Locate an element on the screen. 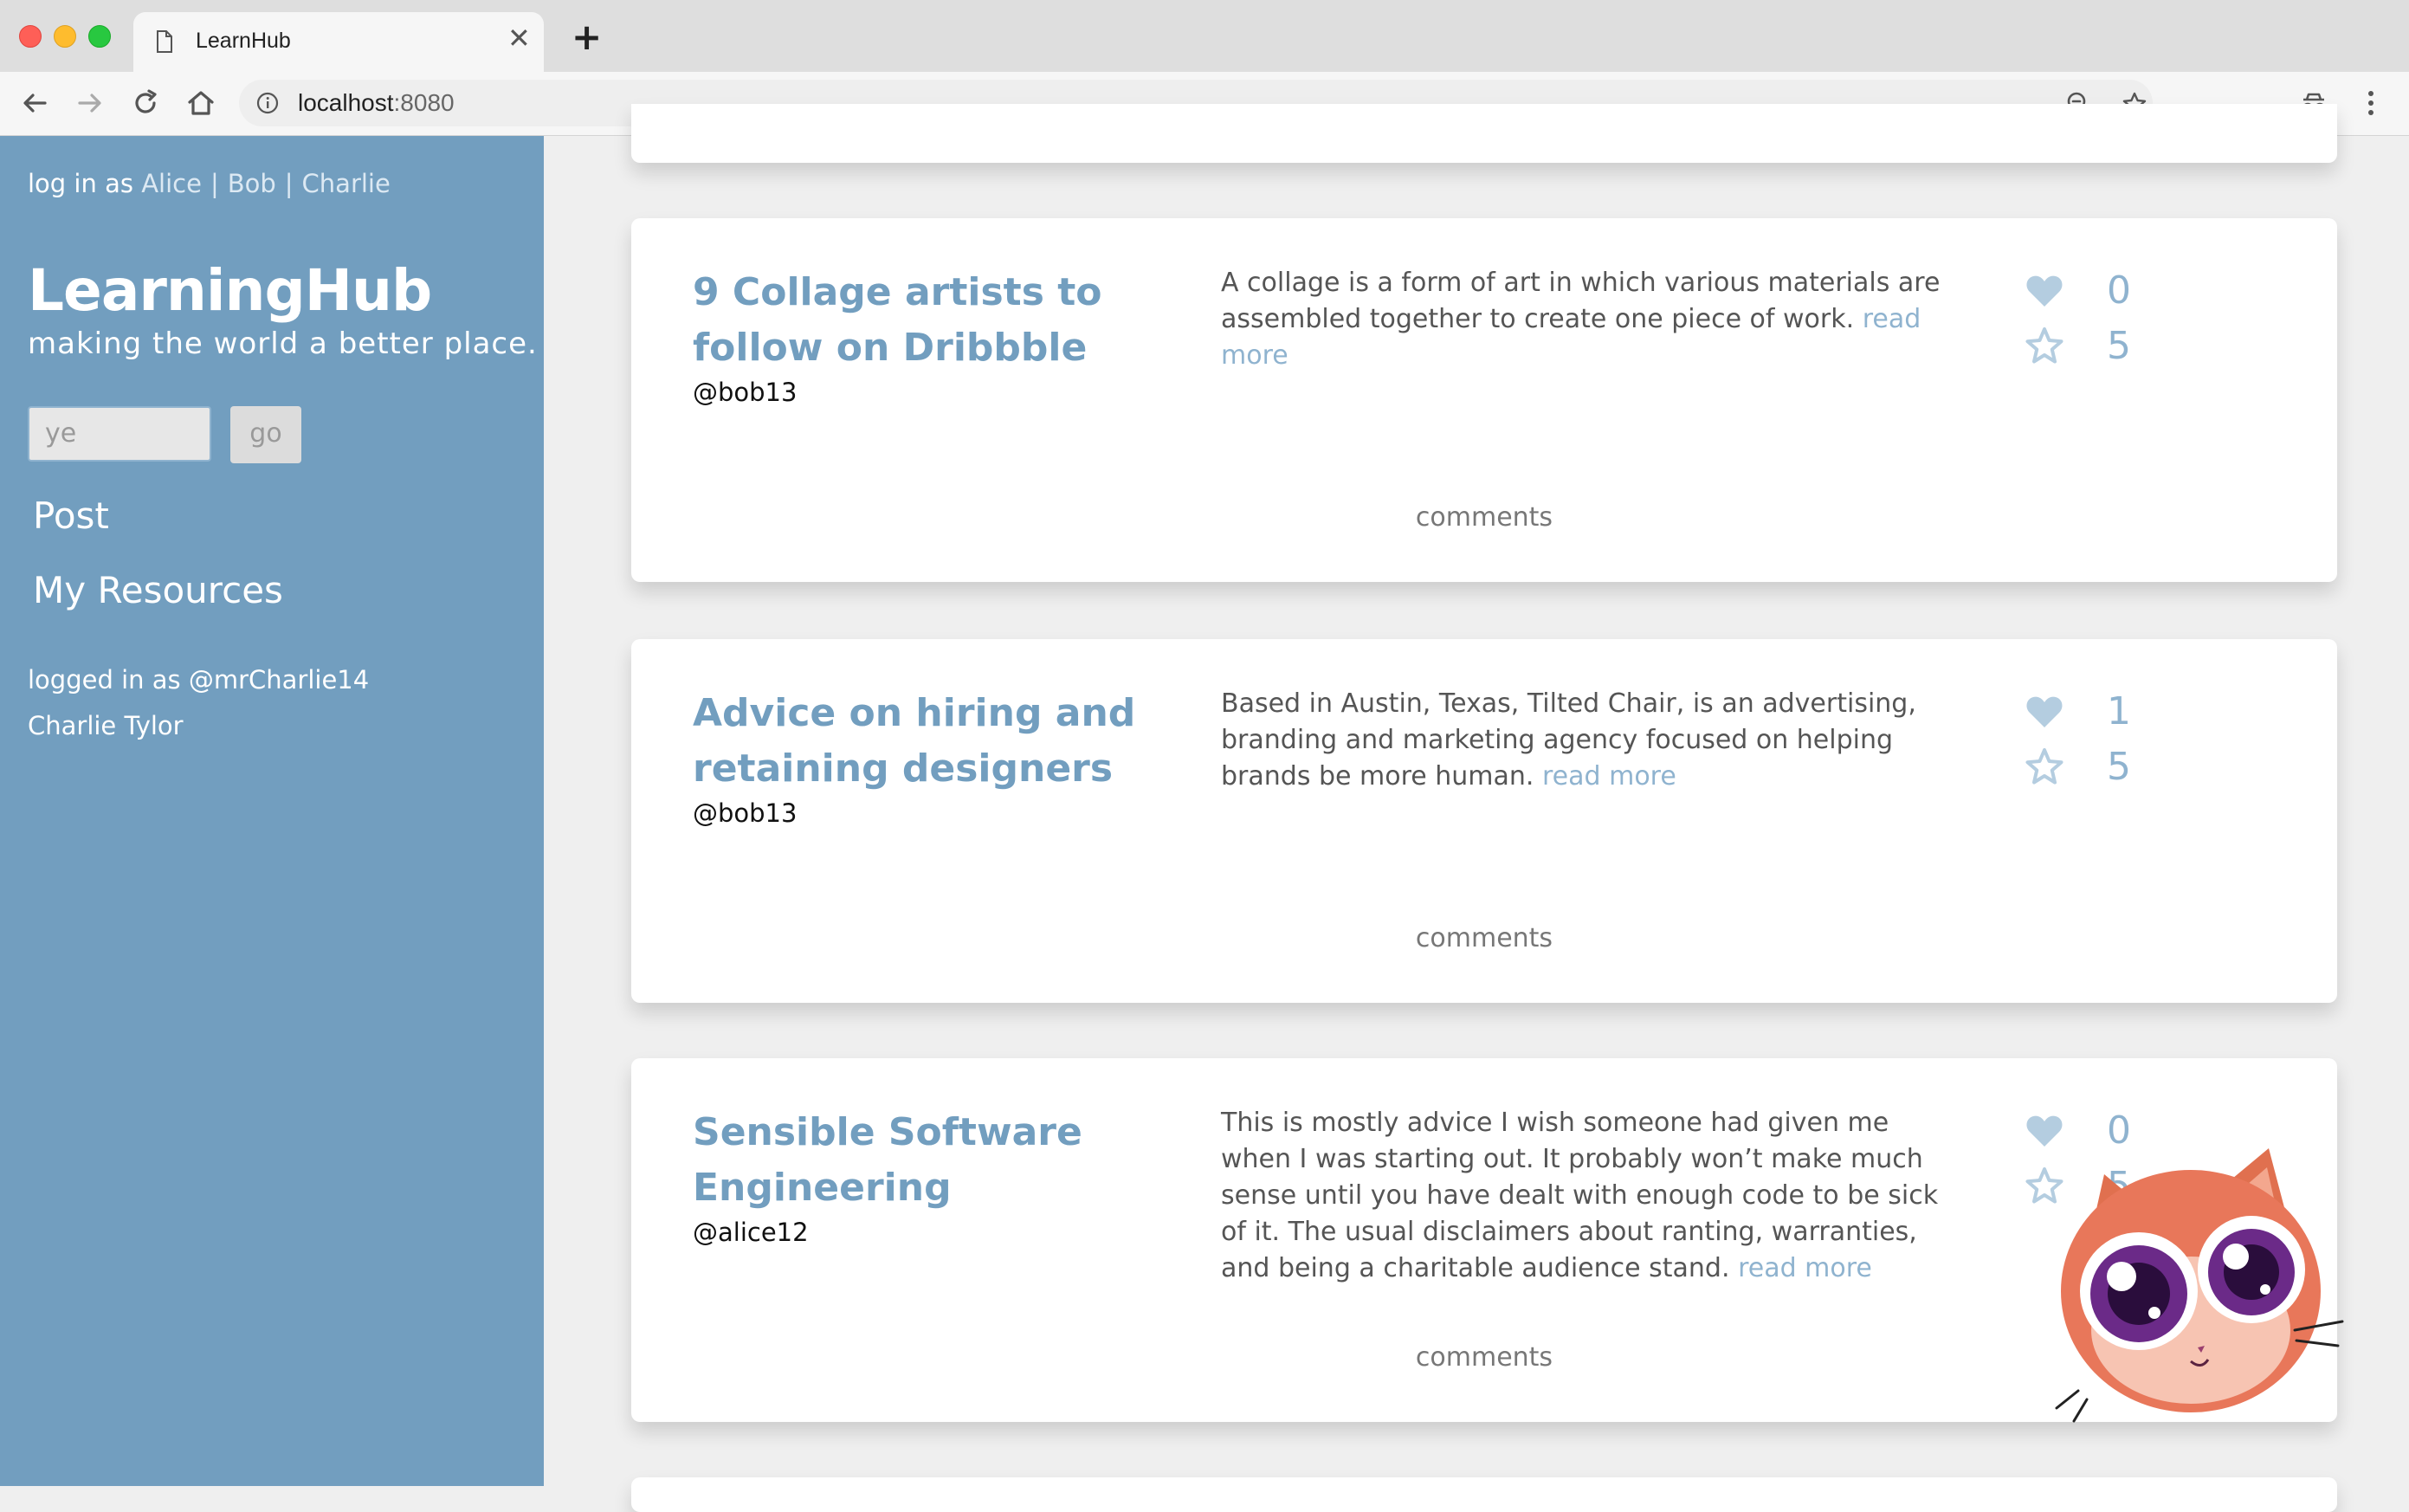 The height and width of the screenshot is (1512, 2409). close-window-button is located at coordinates (30, 36).